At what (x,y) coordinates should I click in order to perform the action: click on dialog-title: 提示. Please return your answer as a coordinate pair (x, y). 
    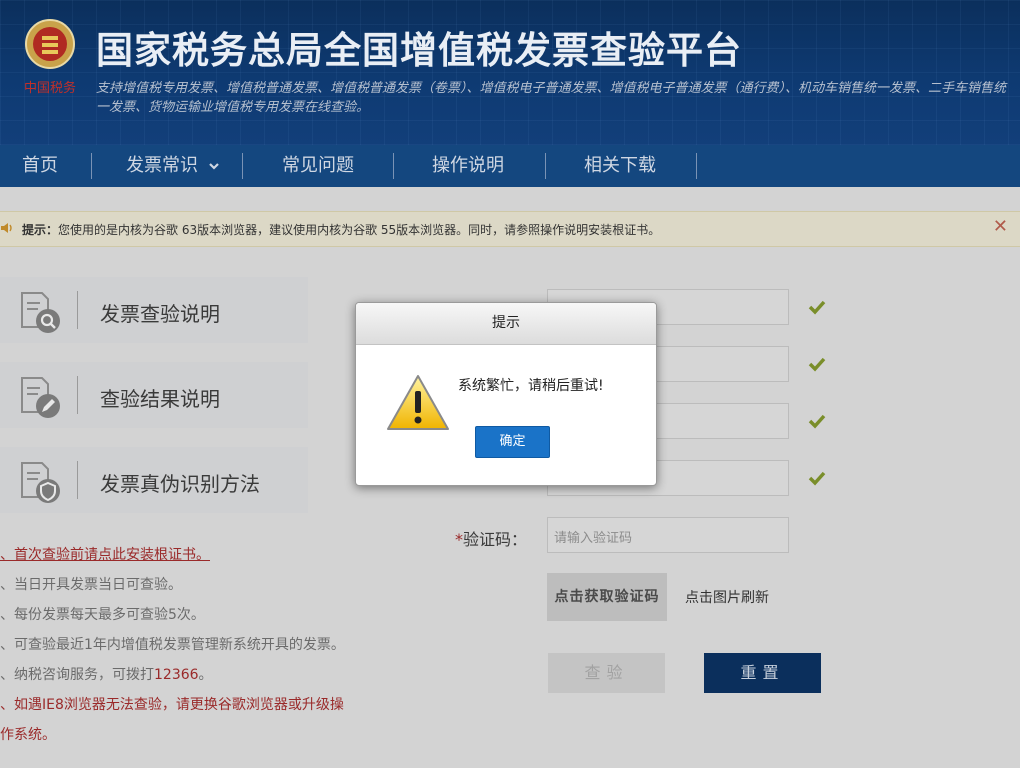
    Looking at the image, I should click on (506, 324).